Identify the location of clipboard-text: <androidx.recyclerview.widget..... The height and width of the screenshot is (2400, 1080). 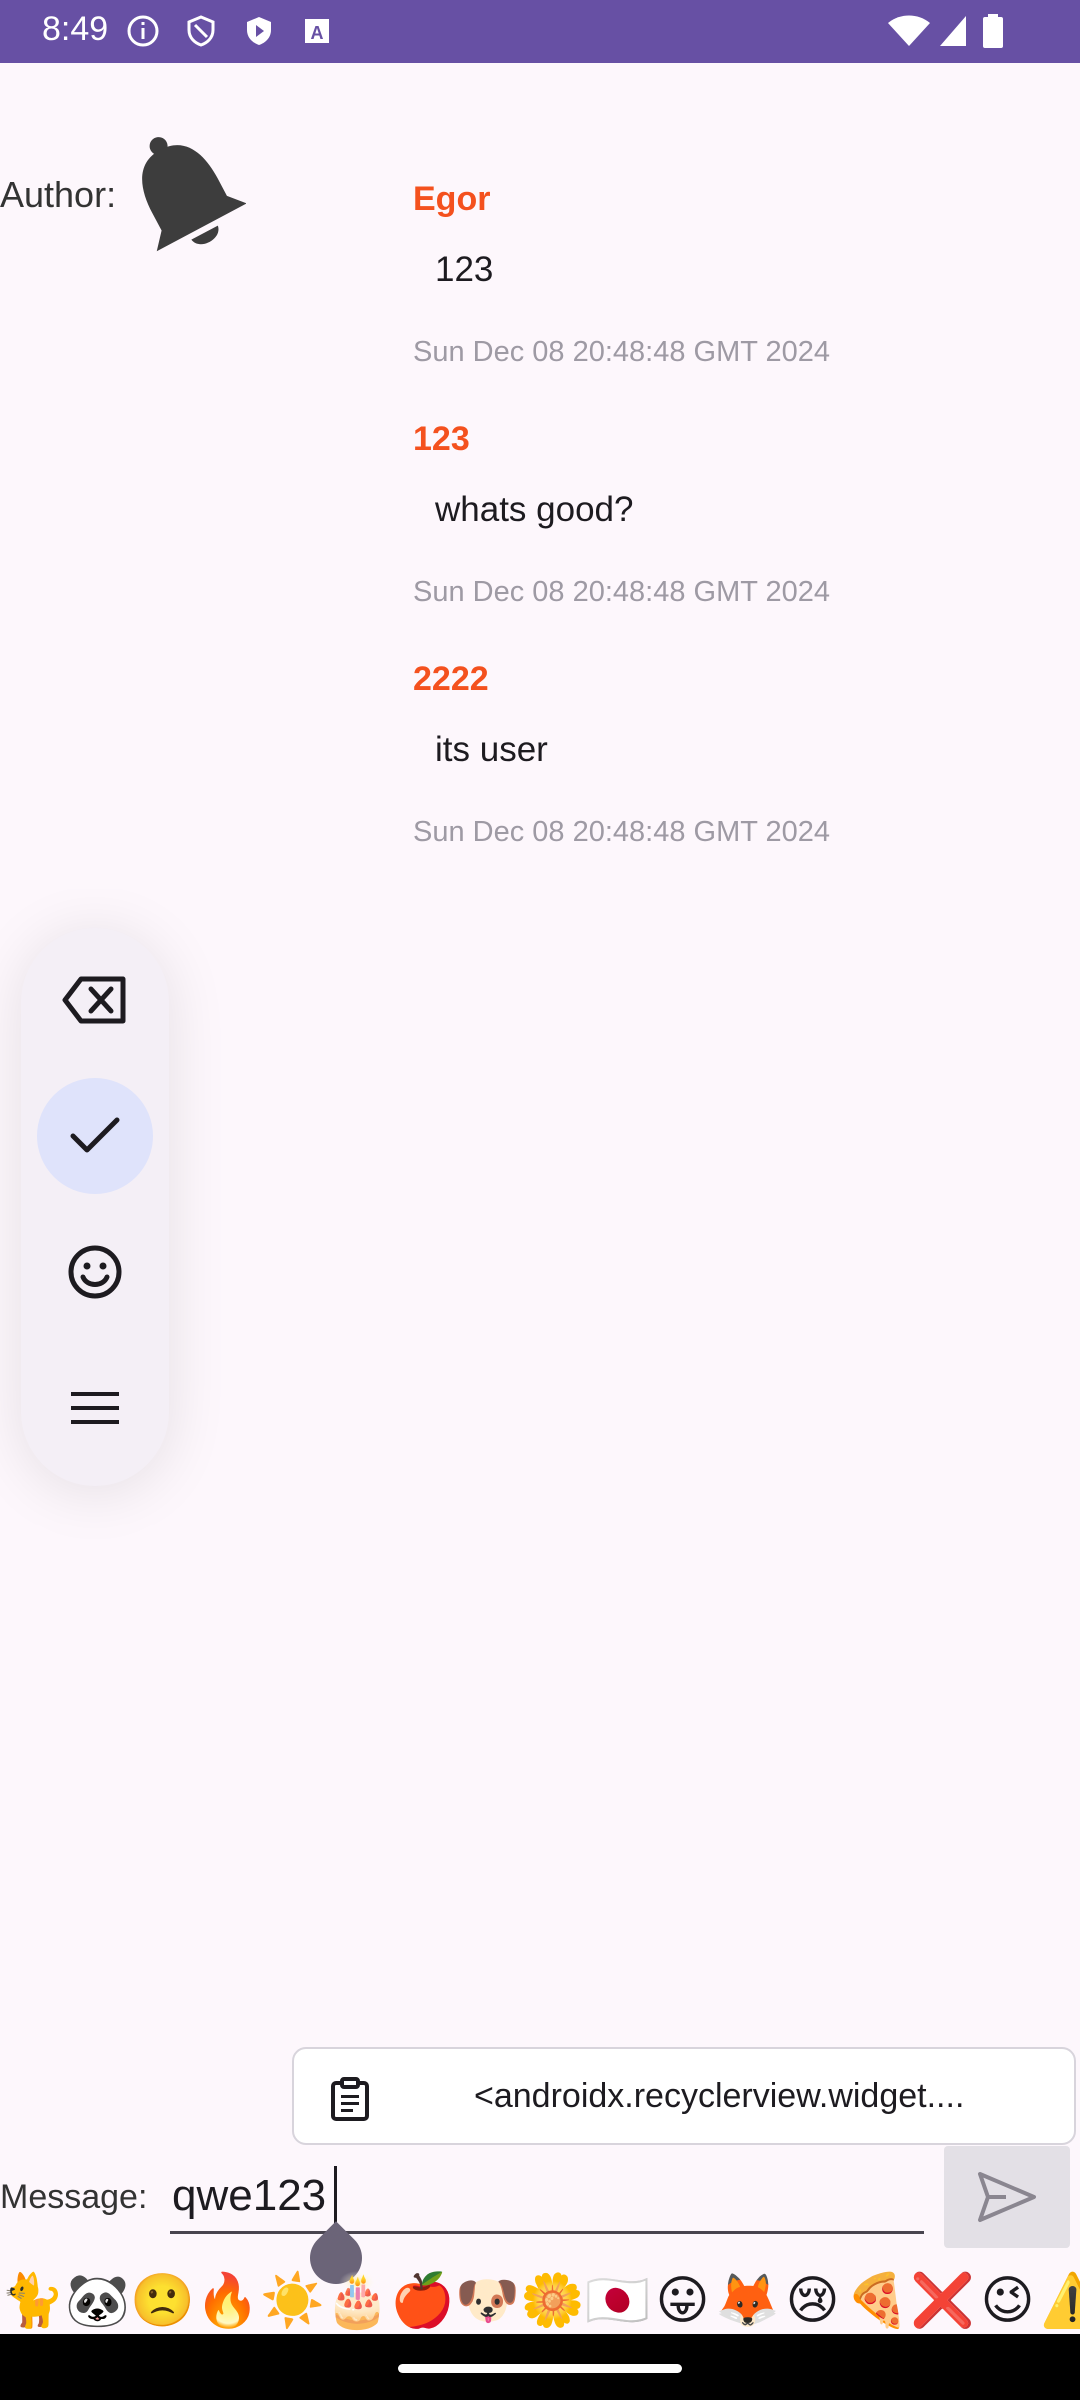
(719, 2096).